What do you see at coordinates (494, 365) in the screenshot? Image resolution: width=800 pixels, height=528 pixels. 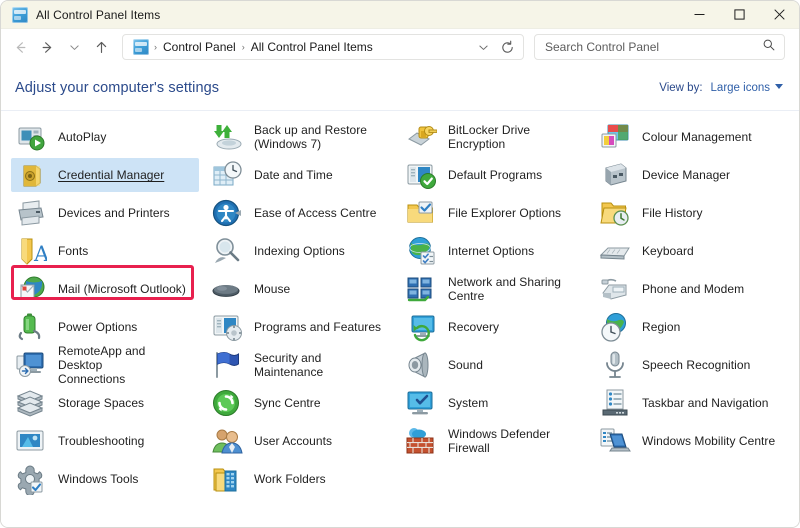 I see `item-sound: Sound` at bounding box center [494, 365].